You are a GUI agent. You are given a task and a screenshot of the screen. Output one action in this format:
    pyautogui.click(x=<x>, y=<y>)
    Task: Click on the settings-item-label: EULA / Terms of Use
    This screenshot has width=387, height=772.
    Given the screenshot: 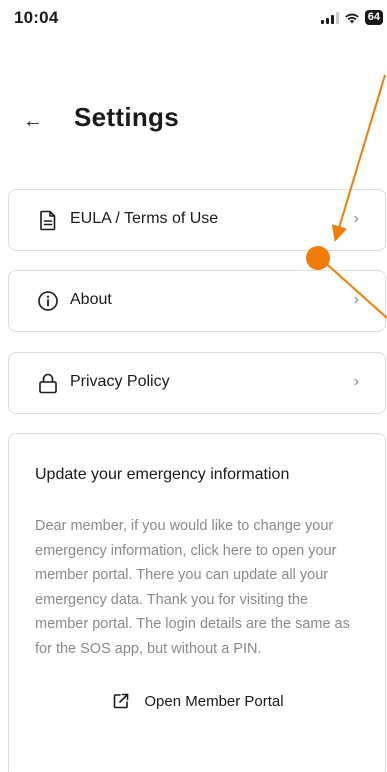 What is the action you would take?
    pyautogui.click(x=144, y=218)
    